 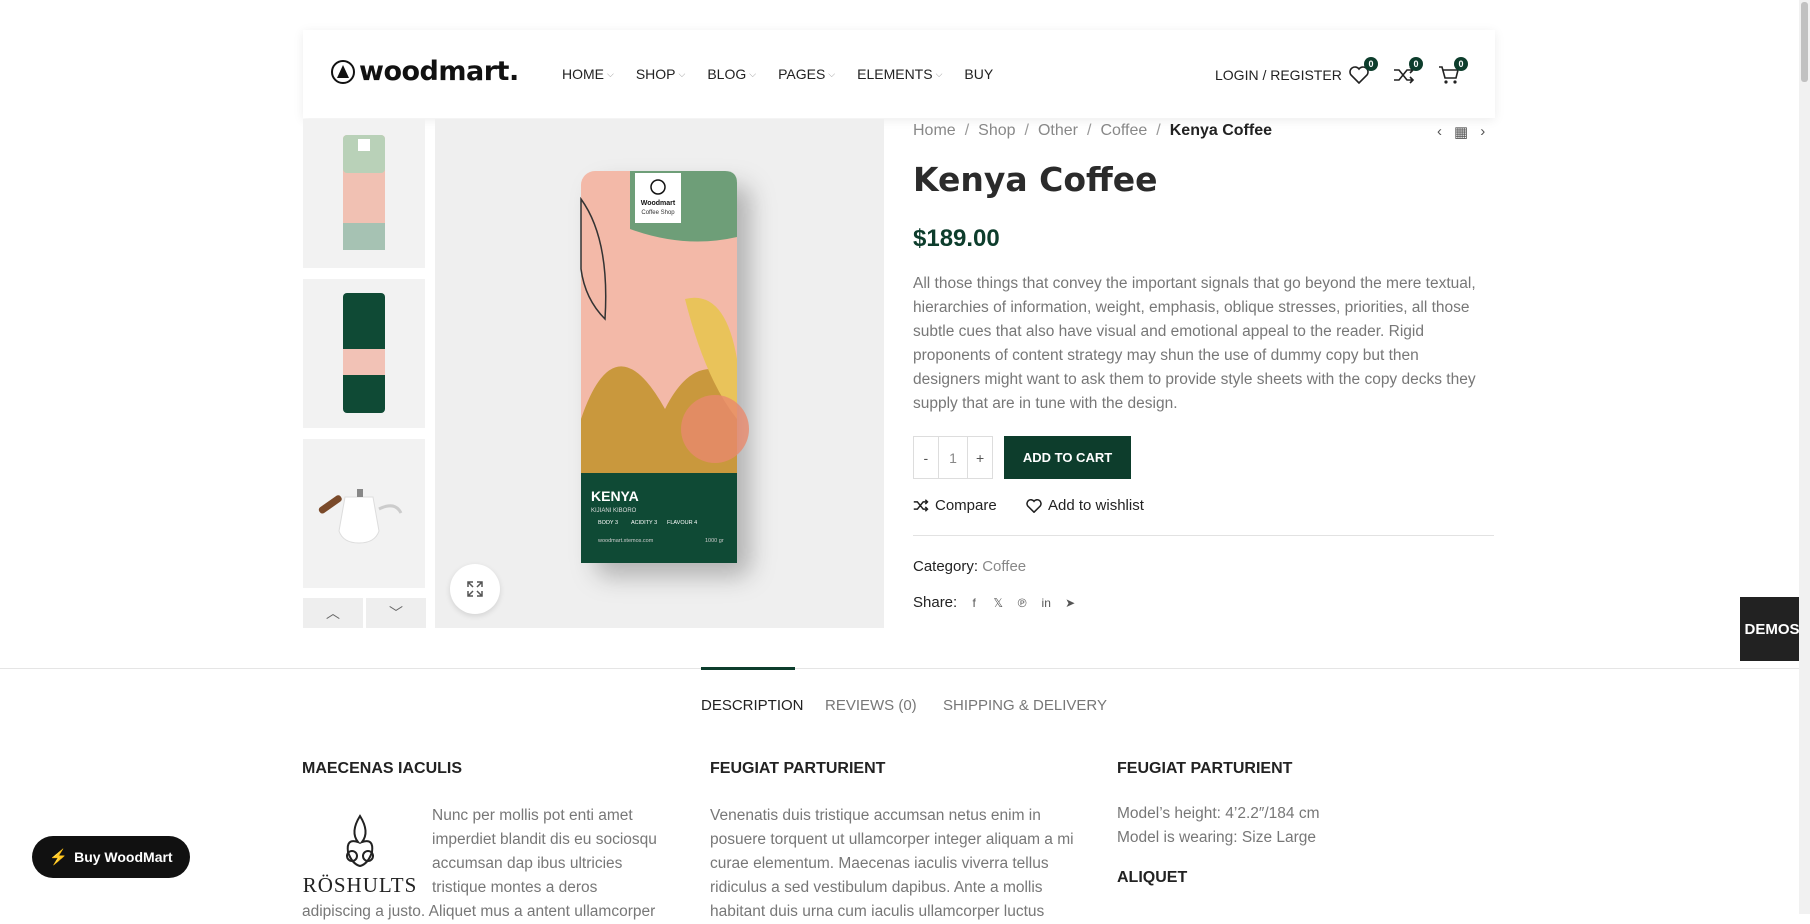 I want to click on pack-weight-text: 1000 gr, so click(x=714, y=541).